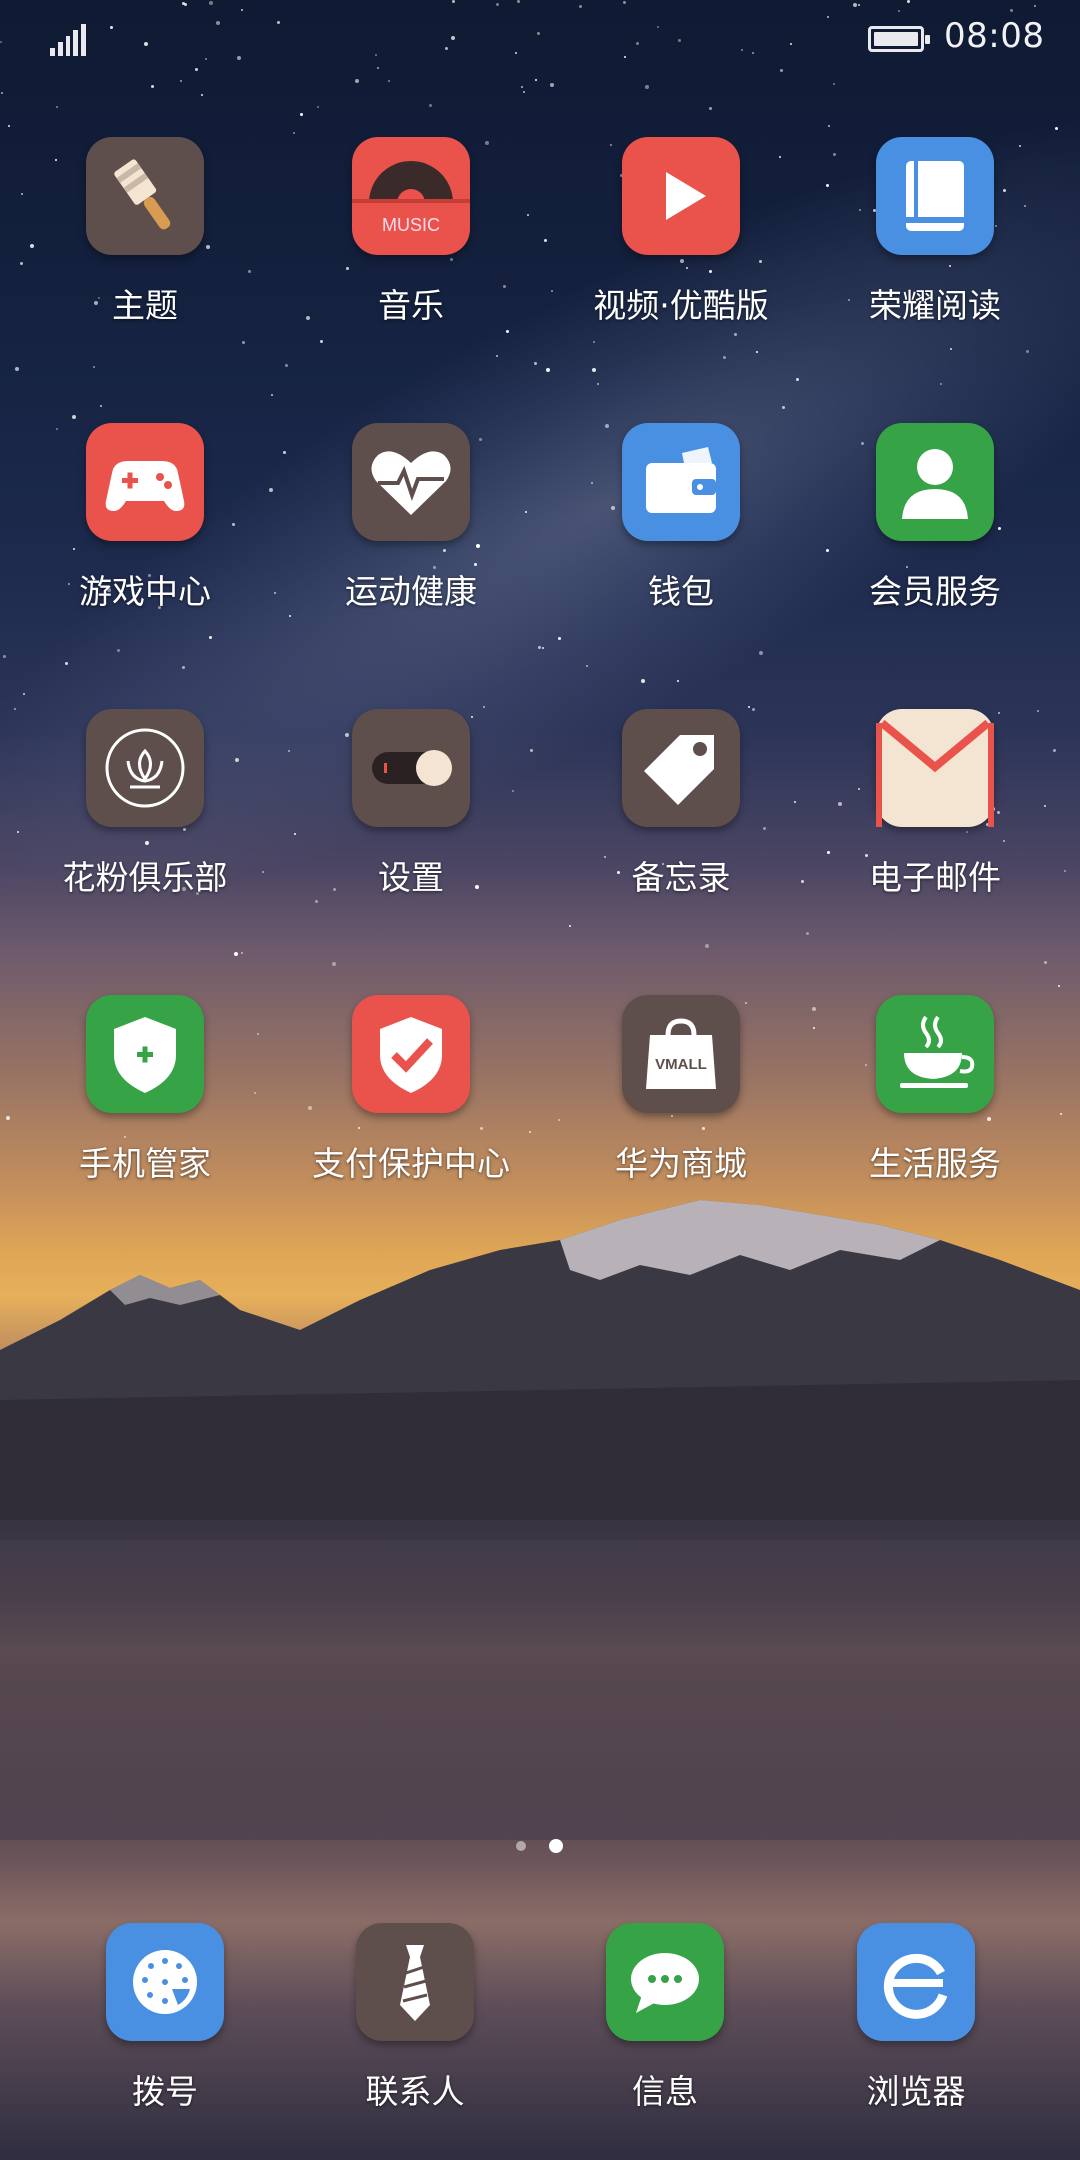 Image resolution: width=1080 pixels, height=2160 pixels. I want to click on app-member-service: 会员服务, so click(935, 518).